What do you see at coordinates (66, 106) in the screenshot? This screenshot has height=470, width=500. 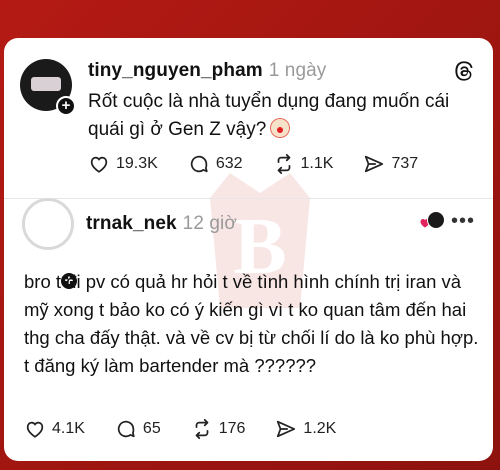 I see `follow-plus-icon: +` at bounding box center [66, 106].